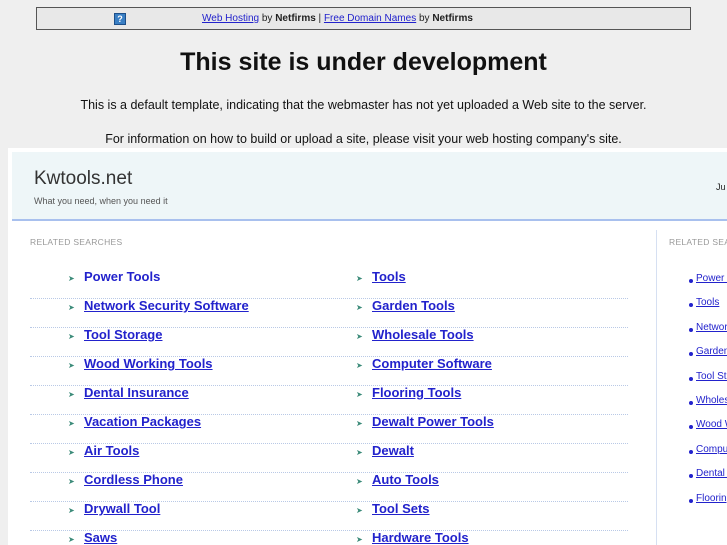 The image size is (727, 545). I want to click on sidebar-link: Tool Storage, so click(711, 376).